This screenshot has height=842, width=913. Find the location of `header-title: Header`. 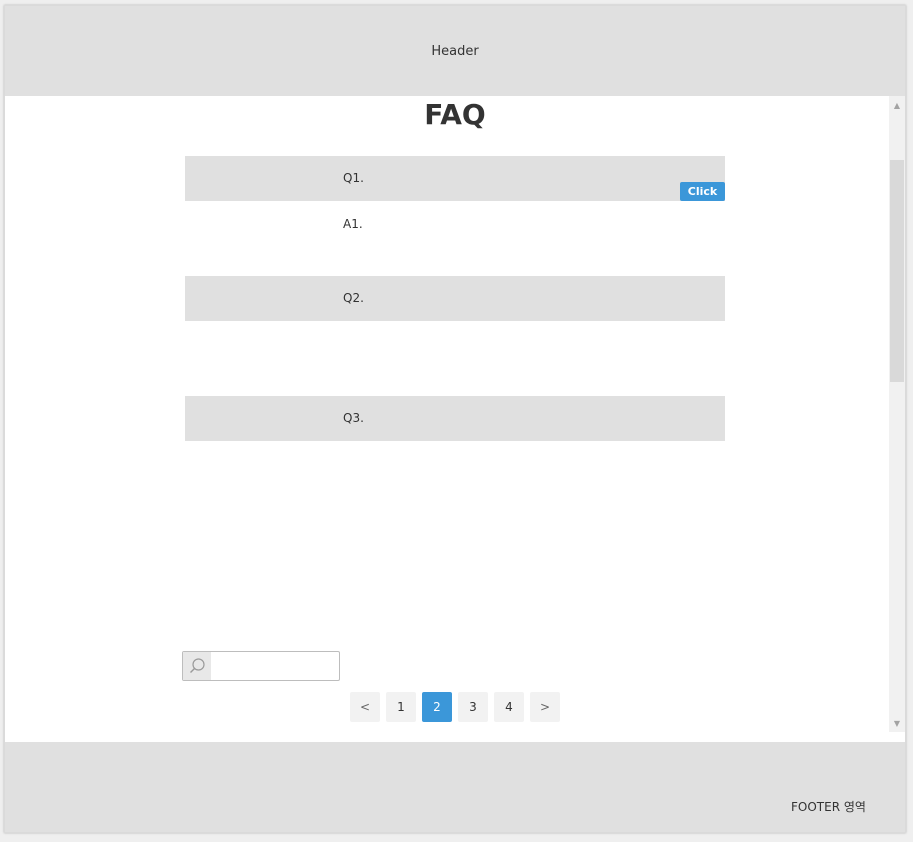

header-title: Header is located at coordinates (455, 51).